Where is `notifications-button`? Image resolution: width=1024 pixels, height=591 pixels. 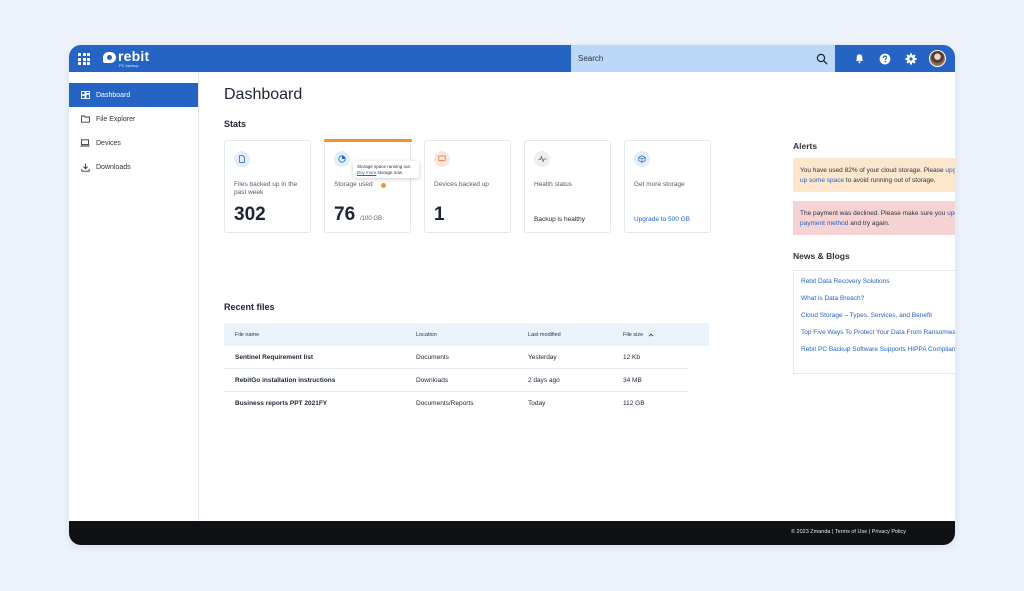 notifications-button is located at coordinates (859, 58).